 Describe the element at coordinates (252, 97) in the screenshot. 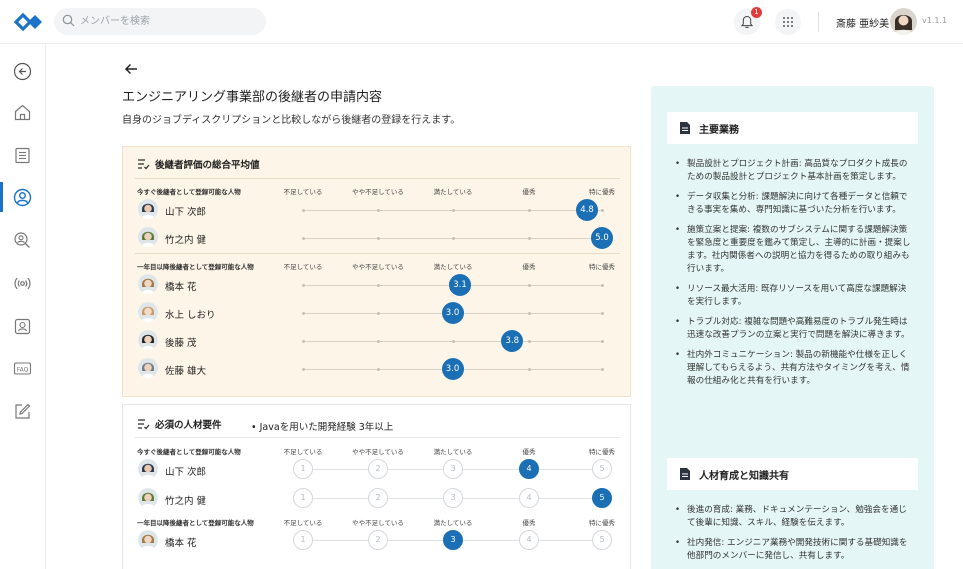

I see `page-title: エンジニアリング事業部の後継者の申請内容` at that location.